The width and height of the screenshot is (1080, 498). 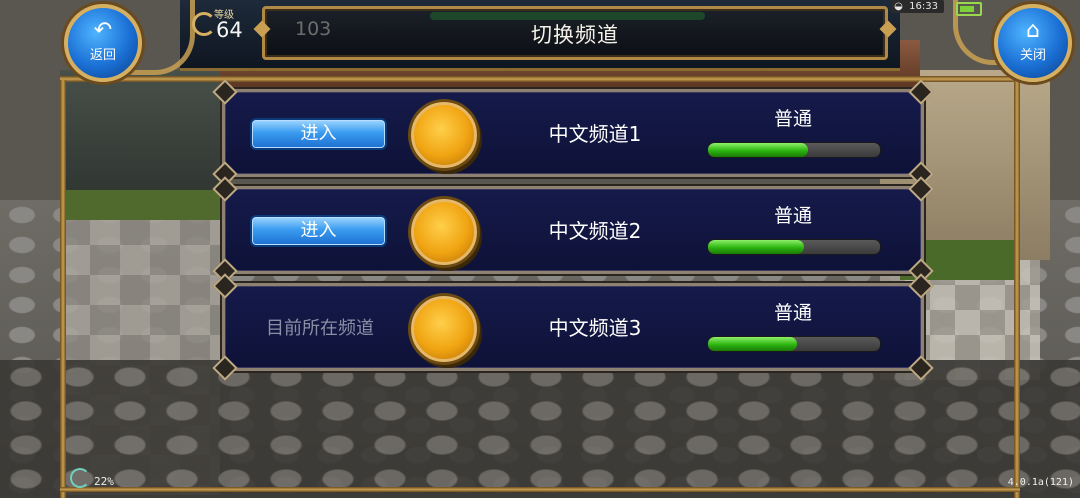 I want to click on back-button: ↶ 返回, so click(x=103, y=43).